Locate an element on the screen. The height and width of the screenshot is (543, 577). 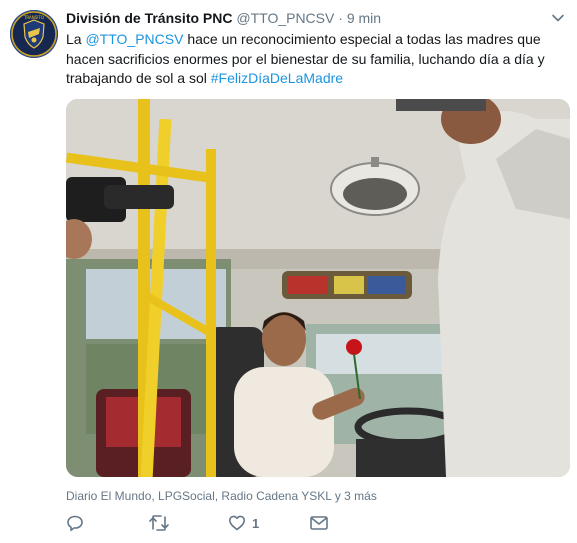
chevron-down-icon is located at coordinates (558, 18).